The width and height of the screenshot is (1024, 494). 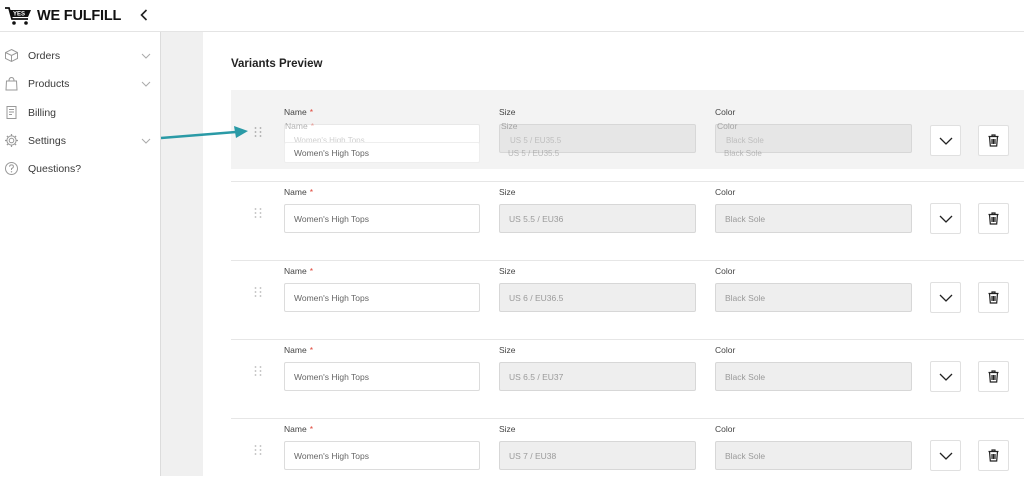 I want to click on sidebar-item-settings: Settings, so click(x=80, y=141).